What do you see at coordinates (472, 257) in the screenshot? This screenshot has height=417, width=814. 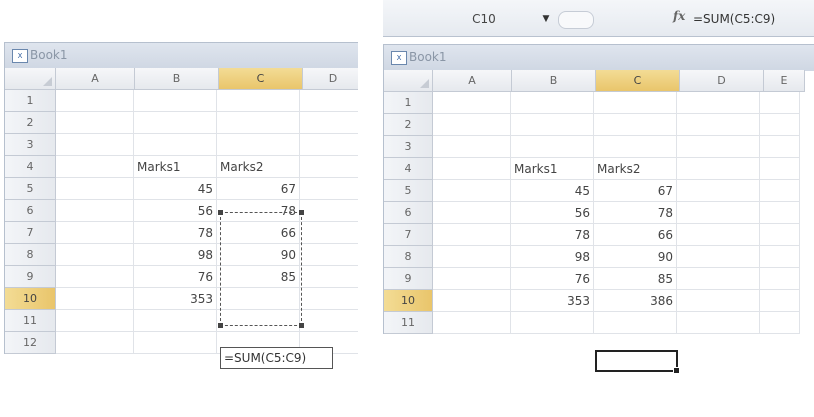 I see `cell-a8` at bounding box center [472, 257].